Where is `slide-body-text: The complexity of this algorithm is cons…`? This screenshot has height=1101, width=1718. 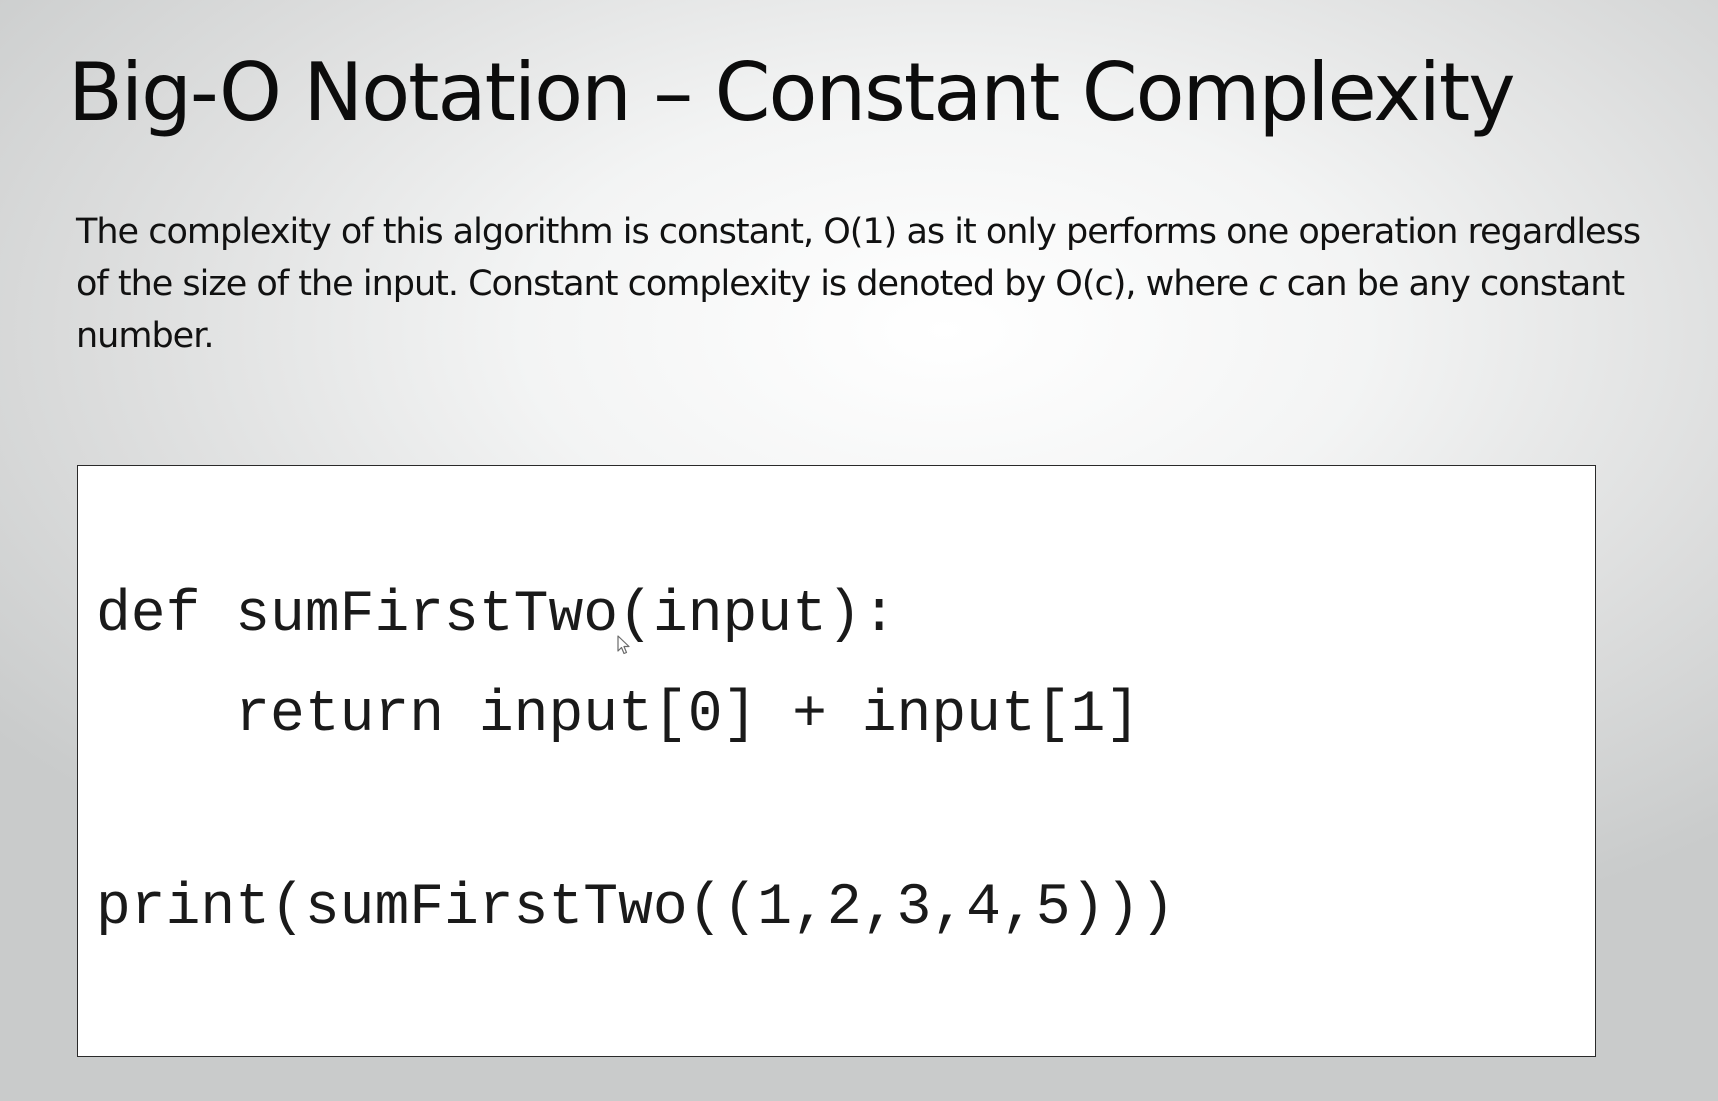
slide-body-text: The complexity of this algorithm is cons… is located at coordinates (866, 284).